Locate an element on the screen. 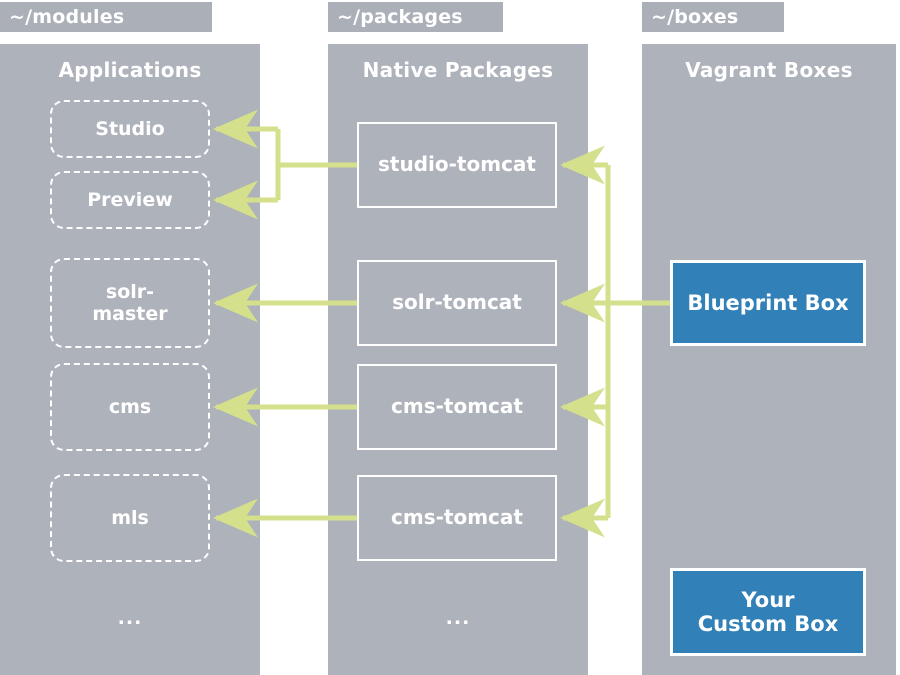  node-preview: Preview is located at coordinates (130, 200).